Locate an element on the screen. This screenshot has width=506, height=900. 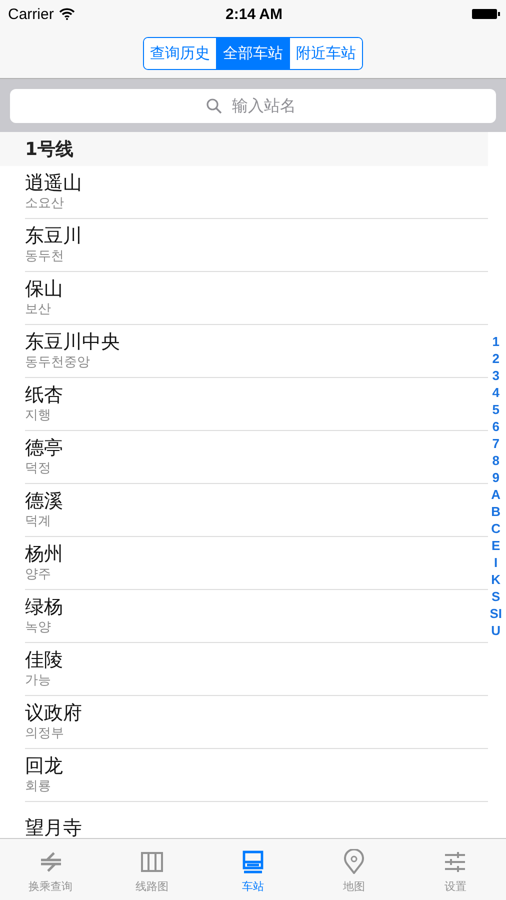
index-letter: 4 is located at coordinates (496, 392).